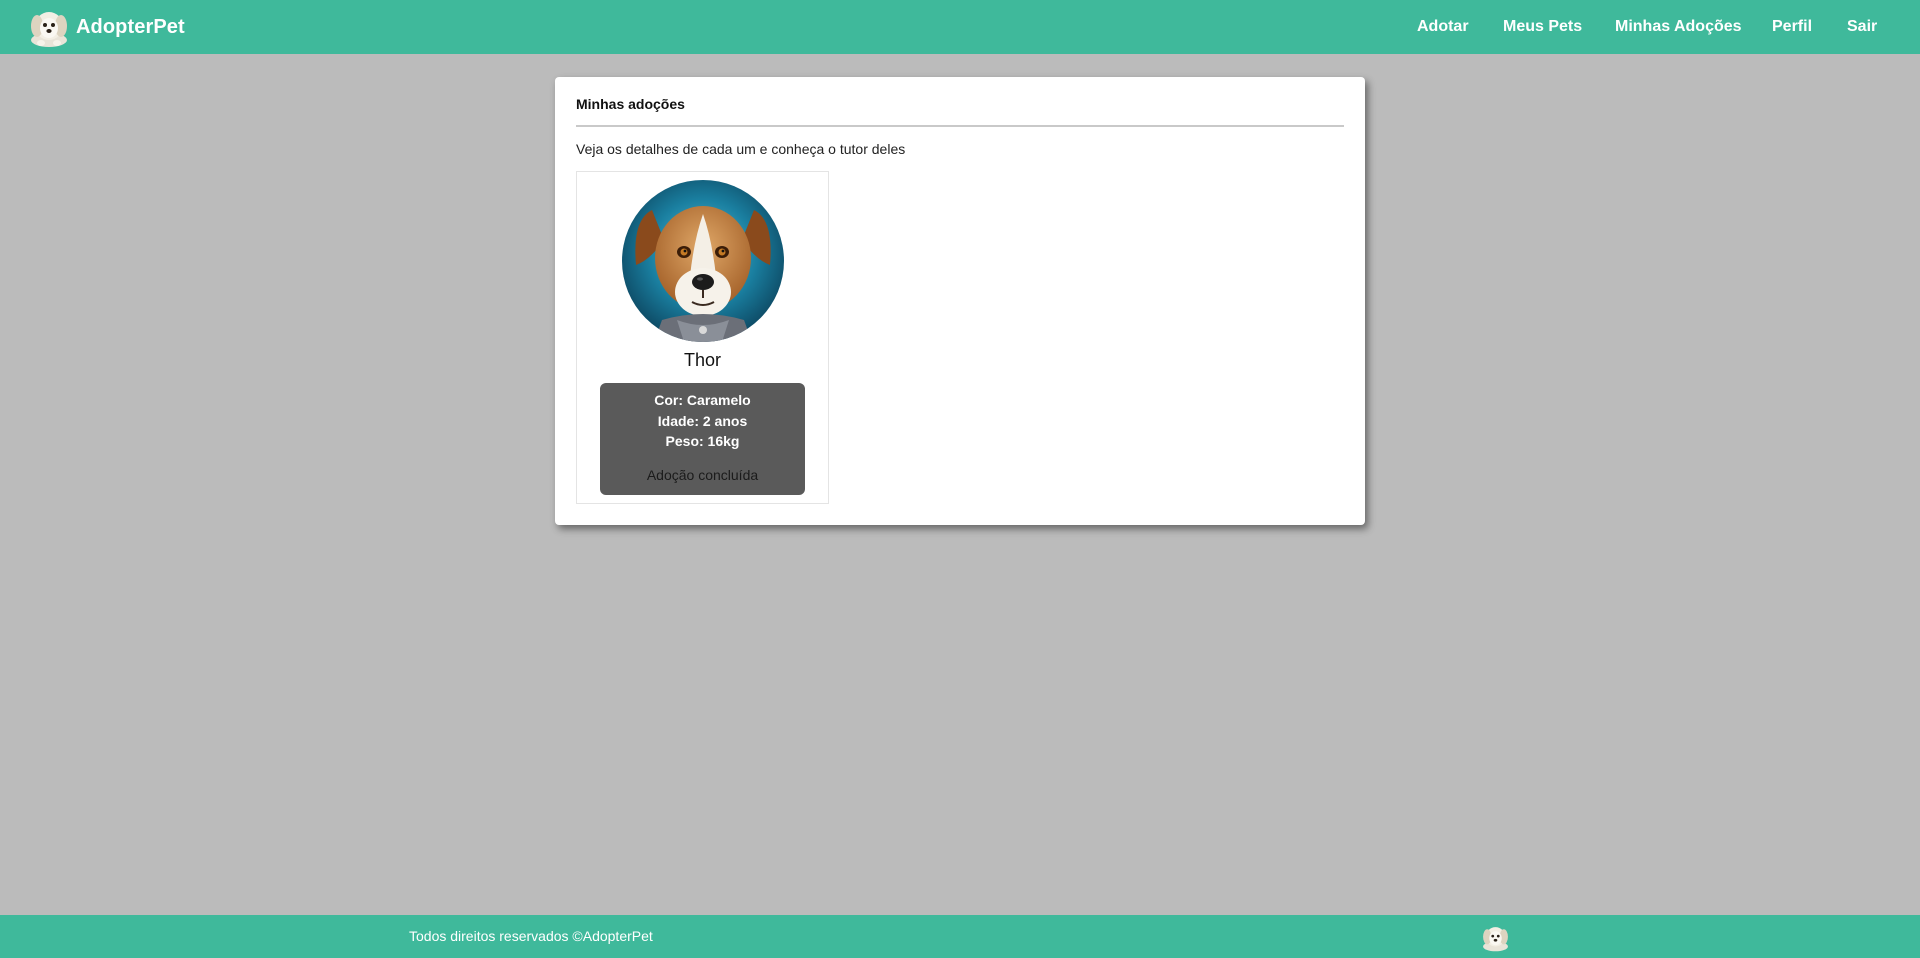 This screenshot has height=958, width=1920. Describe the element at coordinates (1678, 27) in the screenshot. I see `nav-minhas-adocoes: Minhas Adoções` at that location.